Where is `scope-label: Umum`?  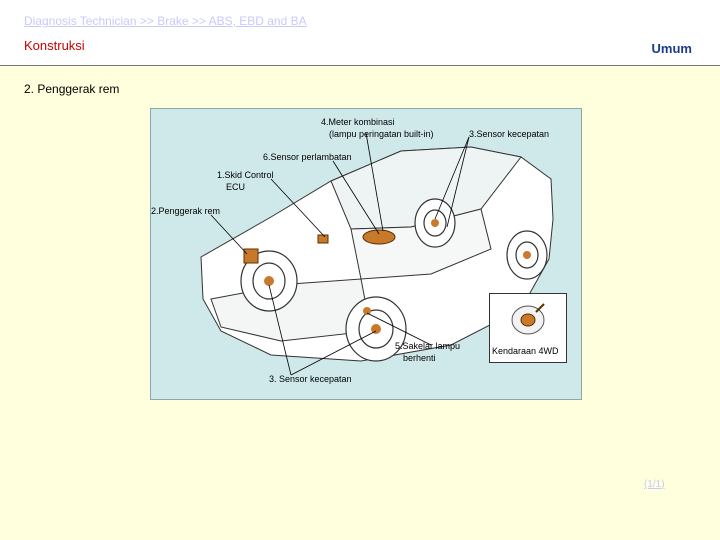 scope-label: Umum is located at coordinates (671, 48).